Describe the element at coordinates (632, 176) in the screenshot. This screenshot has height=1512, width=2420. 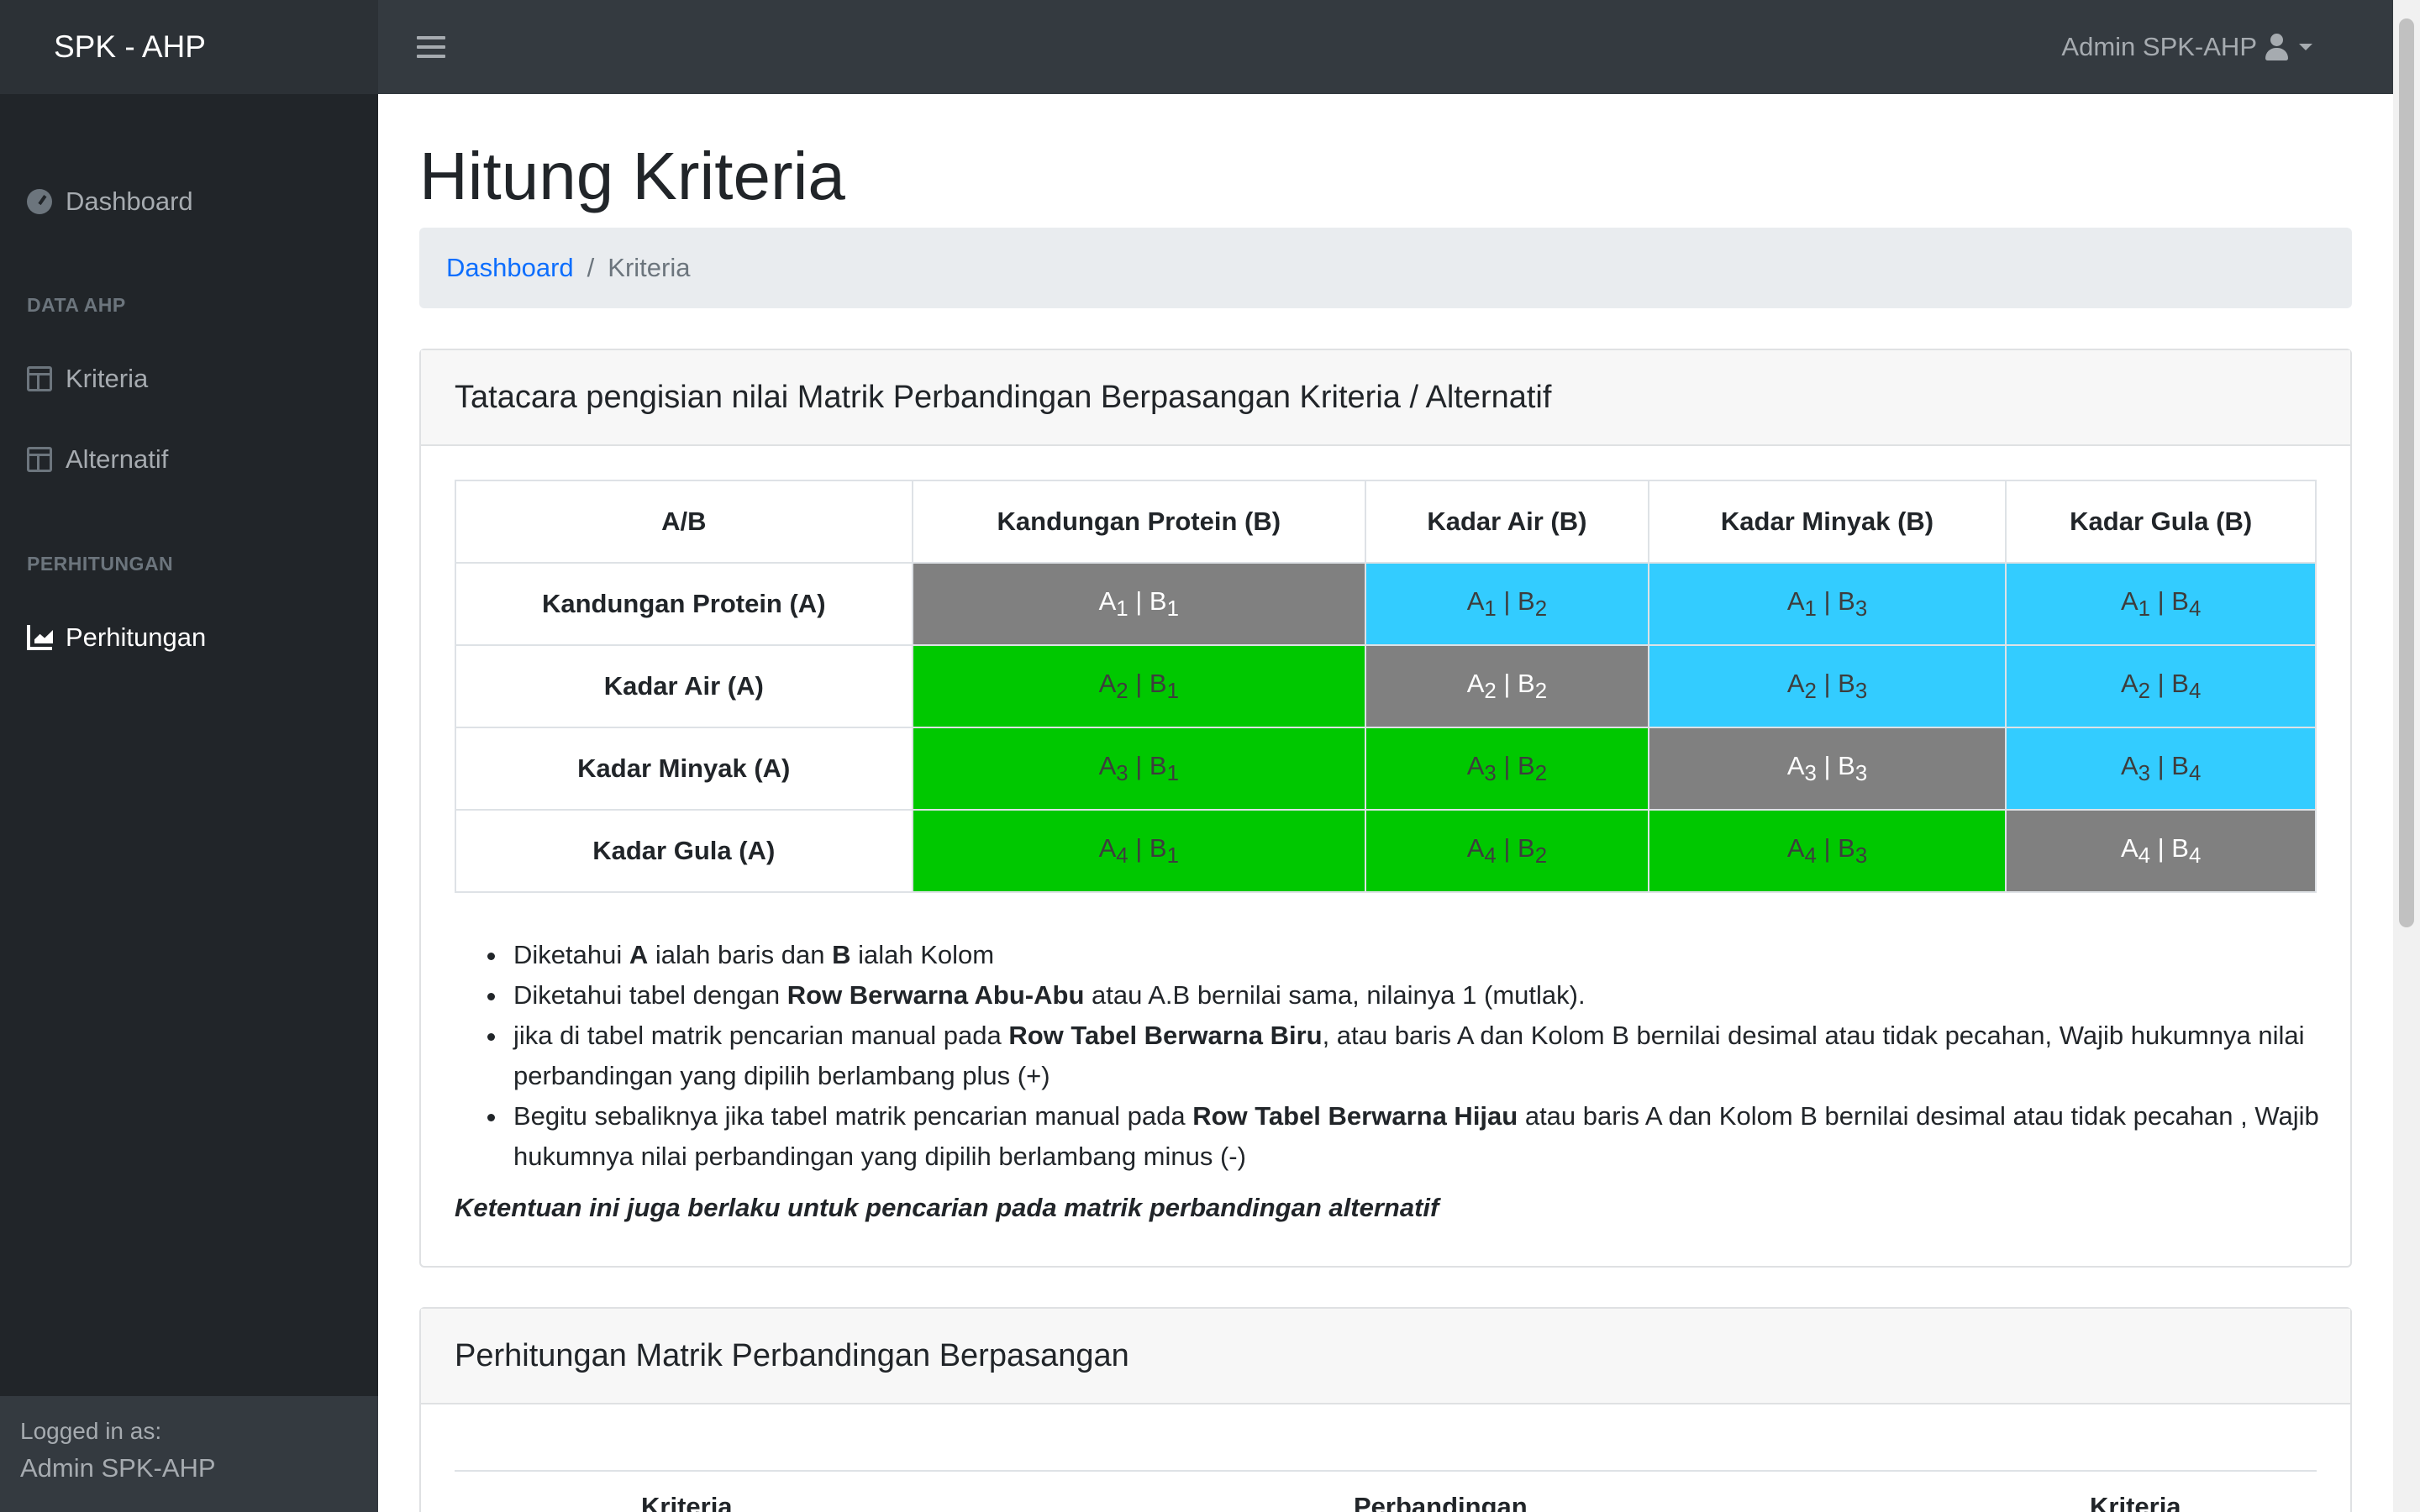
I see `page-title: Hitung Kriteria` at that location.